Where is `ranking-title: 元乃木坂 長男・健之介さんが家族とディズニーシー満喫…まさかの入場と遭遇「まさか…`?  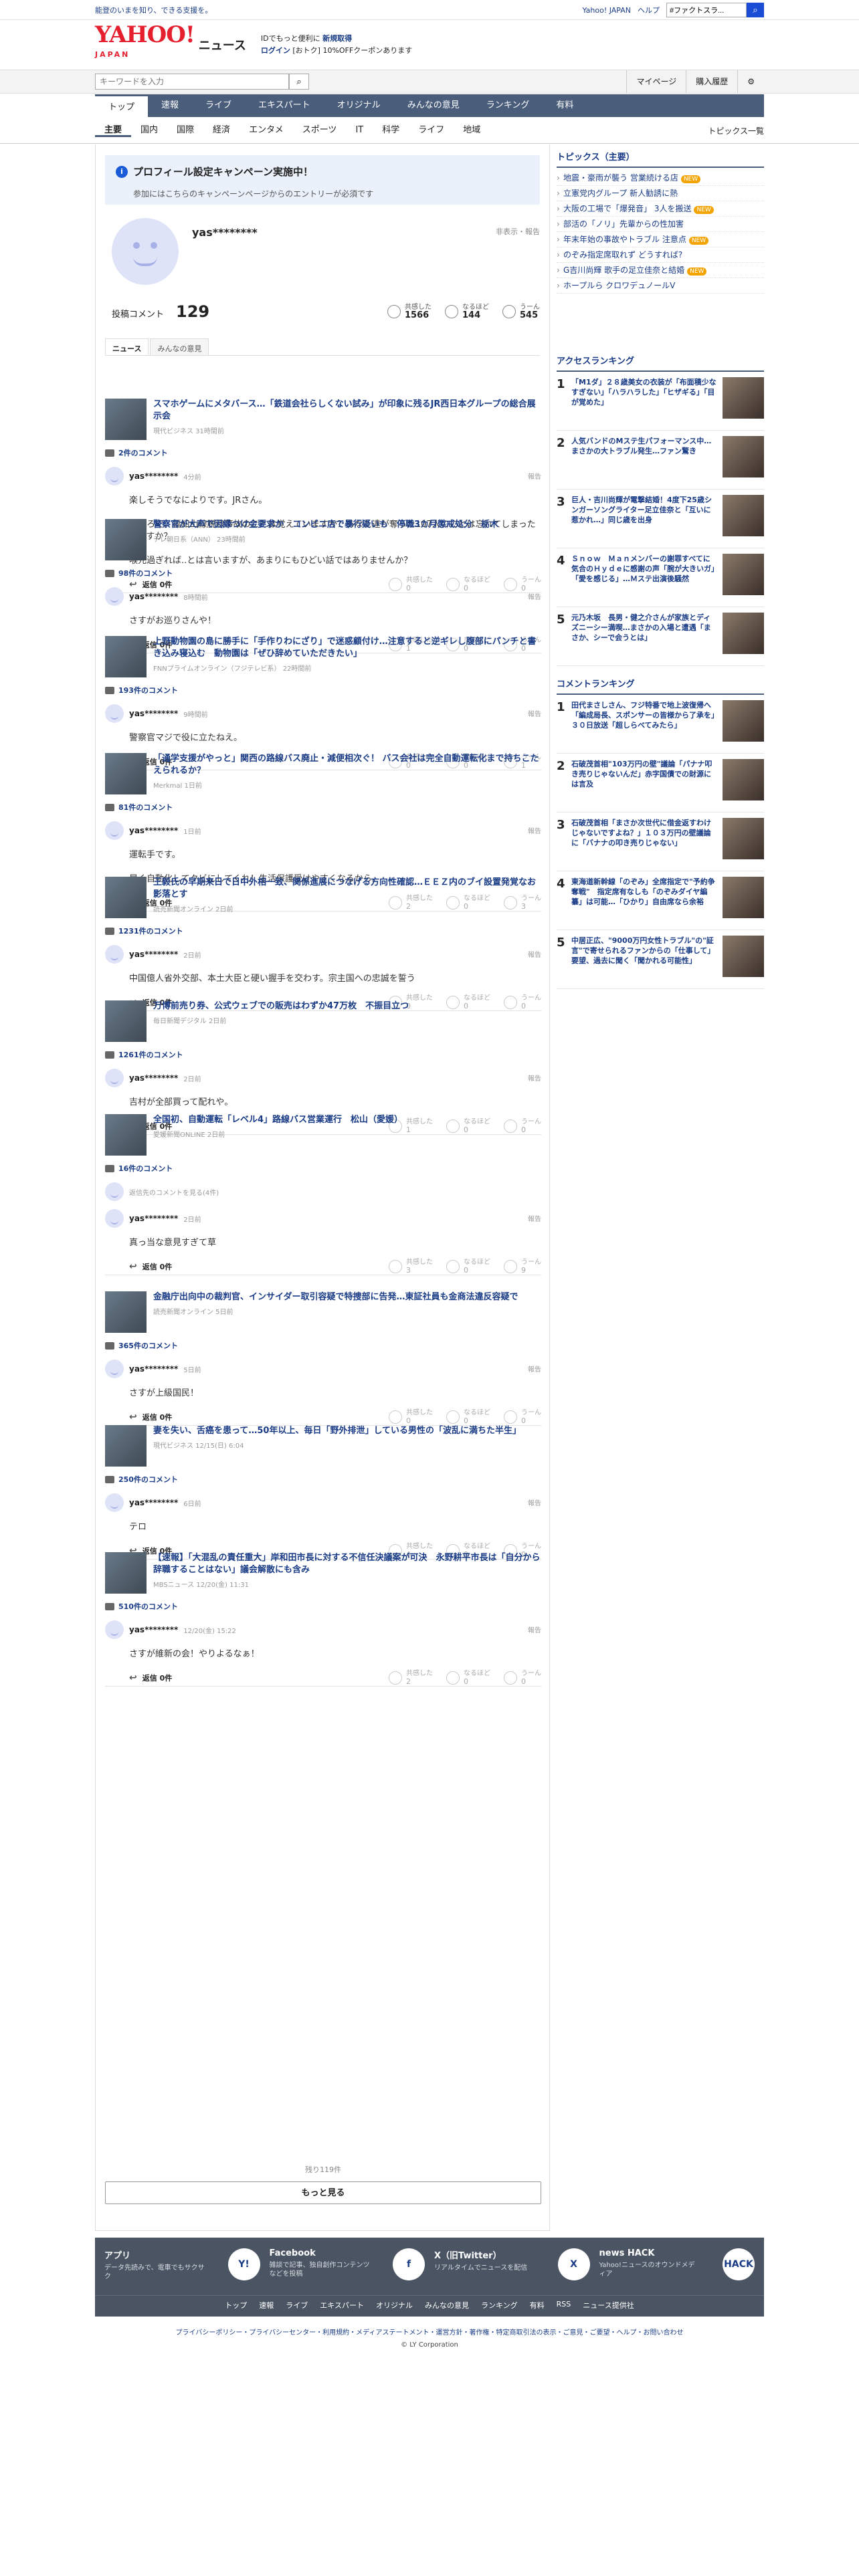
ranking-title: 元乃木坂 長男・健之介さんが家族とディズニーシー満喫…まさかの入場と遭遇「まさか… is located at coordinates (644, 636).